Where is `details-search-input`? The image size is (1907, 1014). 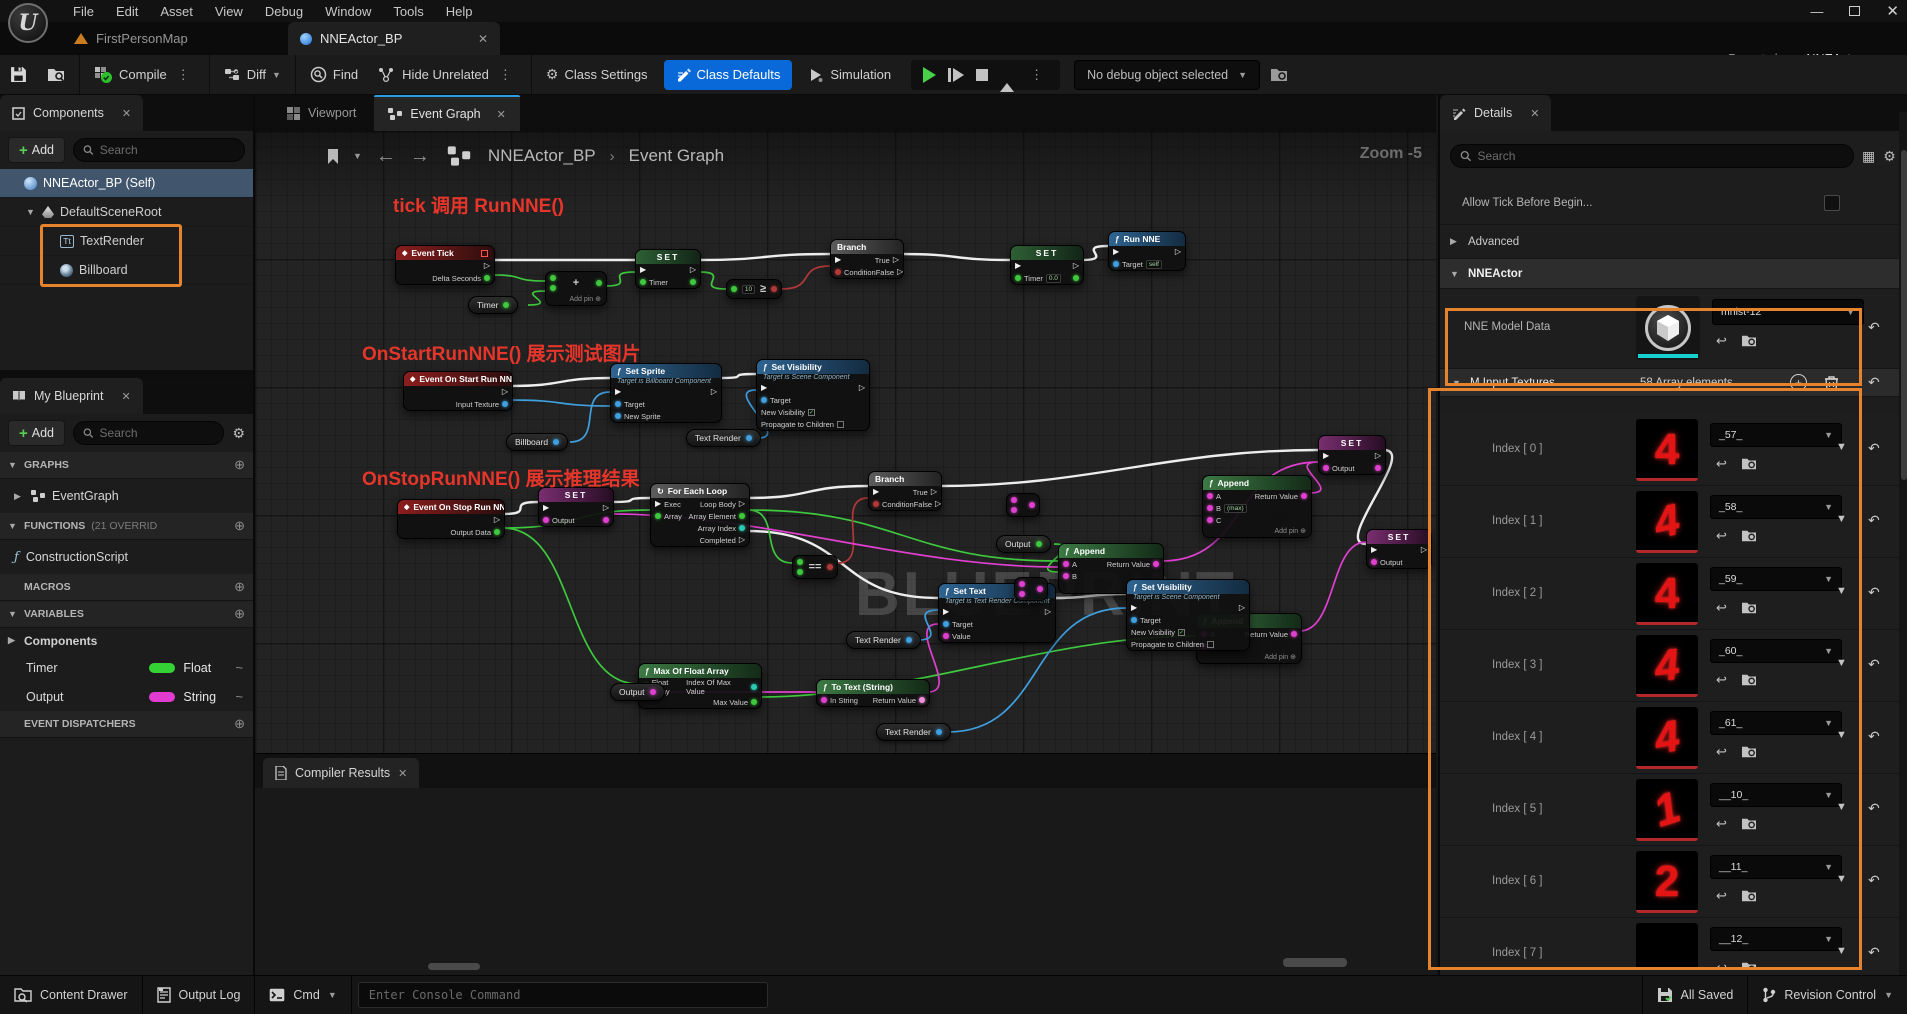
details-search-input is located at coordinates (1660, 156).